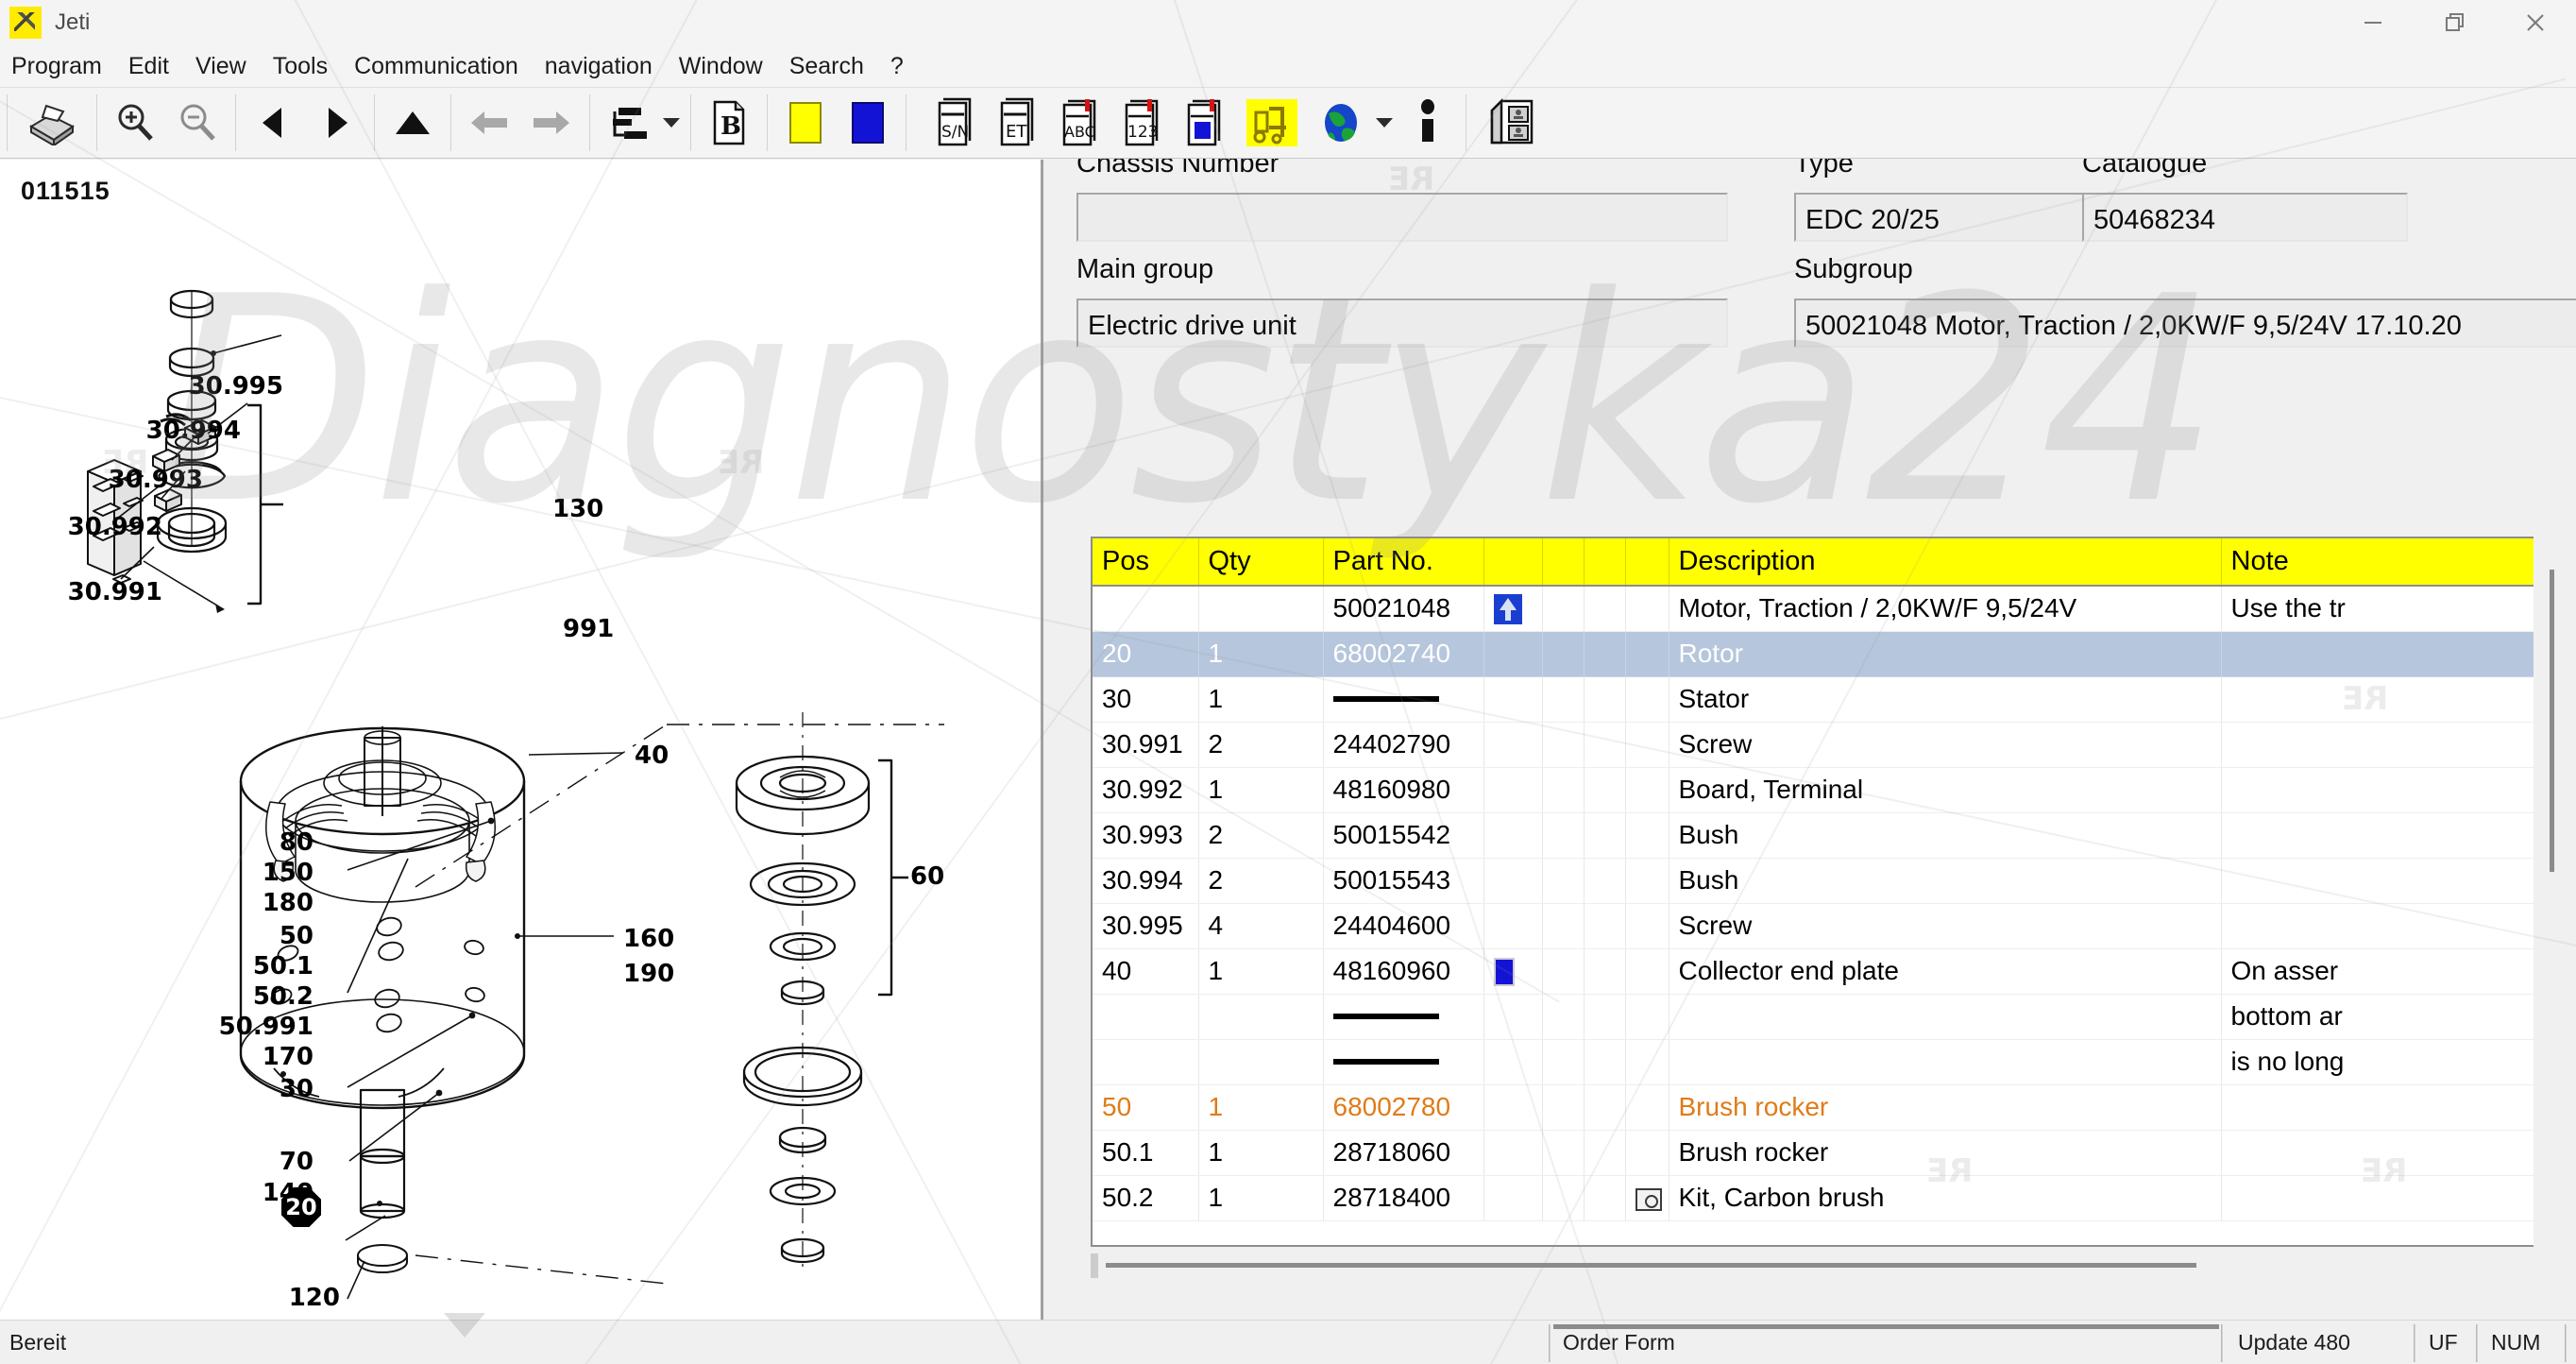  What do you see at coordinates (1813, 835) in the screenshot?
I see `table-row: 30.993 2 50015542 Bush` at bounding box center [1813, 835].